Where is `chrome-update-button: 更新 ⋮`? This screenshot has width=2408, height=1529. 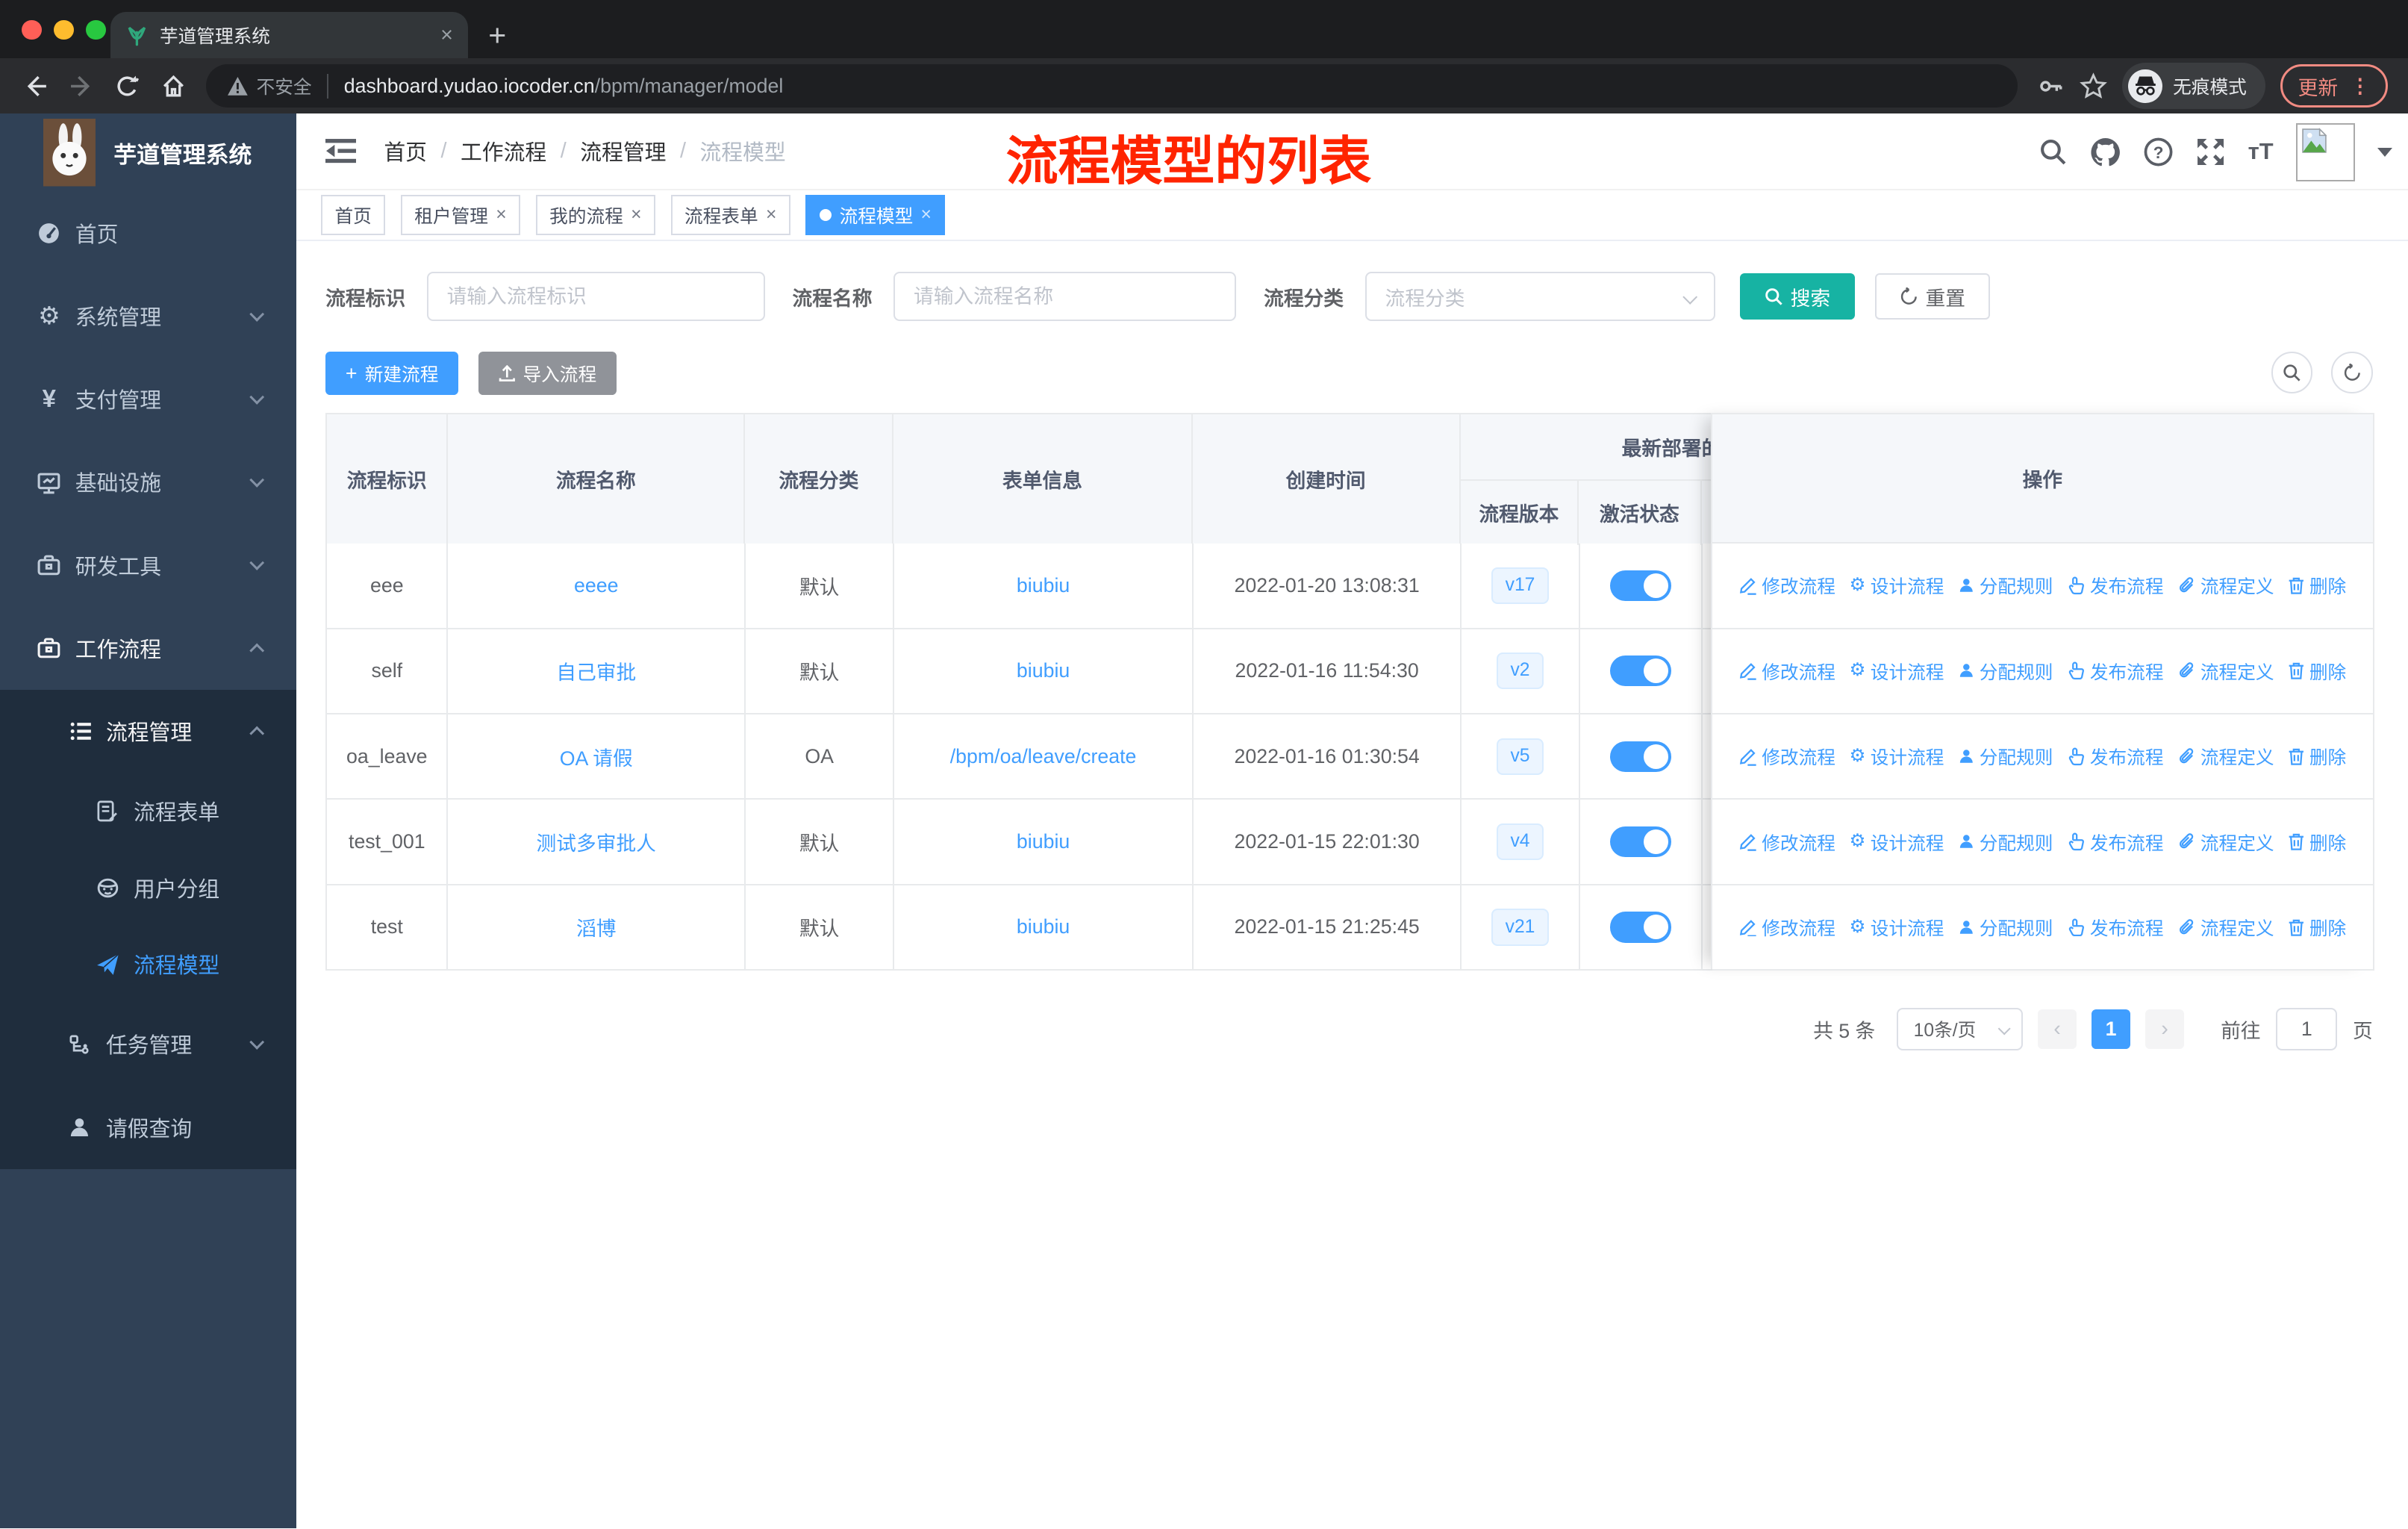 chrome-update-button: 更新 ⋮ is located at coordinates (2334, 86).